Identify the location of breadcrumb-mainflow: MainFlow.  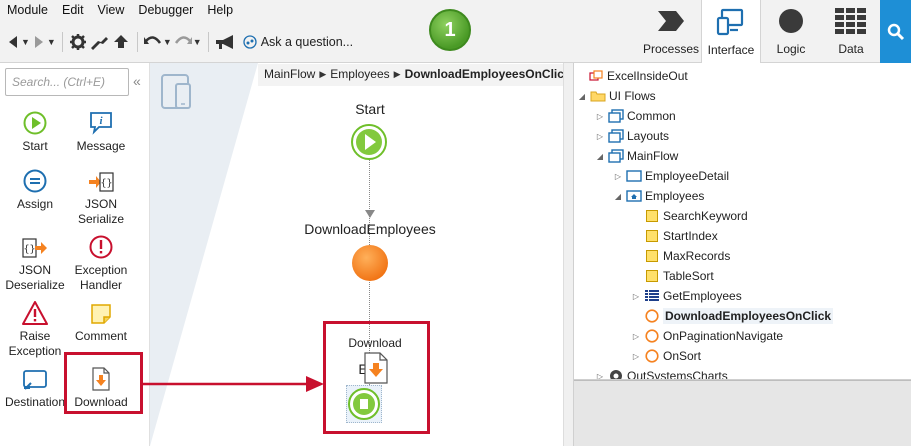
(289, 75).